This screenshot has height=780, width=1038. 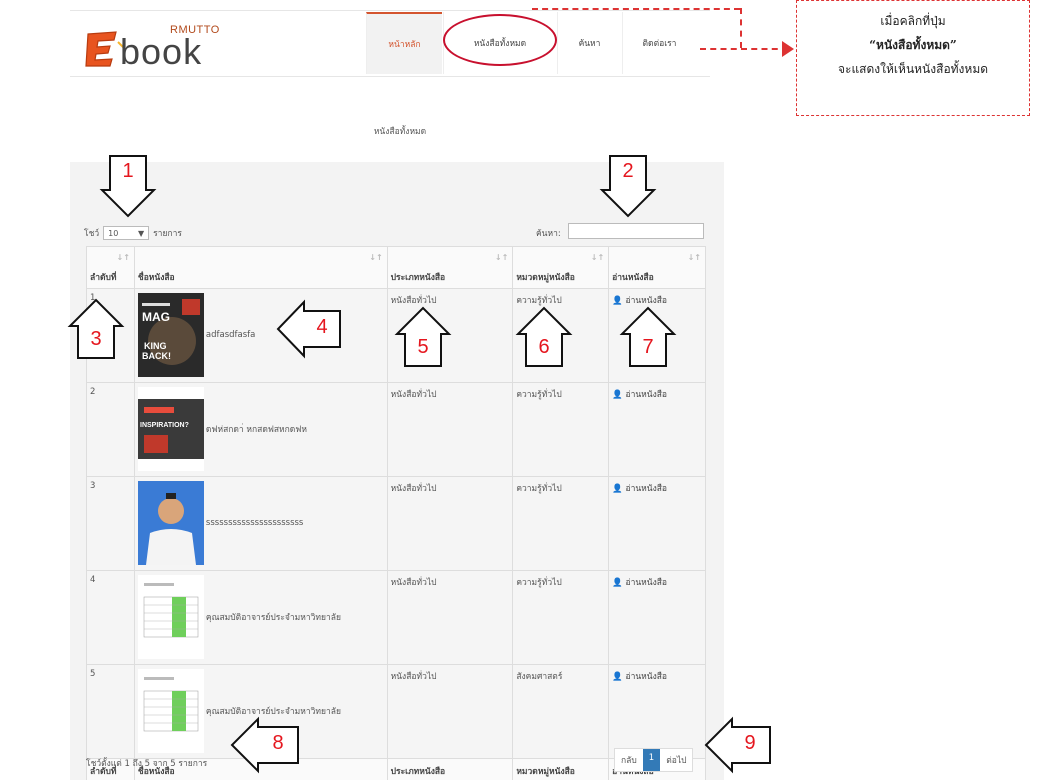 What do you see at coordinates (278, 743) in the screenshot?
I see `marker-8: 8` at bounding box center [278, 743].